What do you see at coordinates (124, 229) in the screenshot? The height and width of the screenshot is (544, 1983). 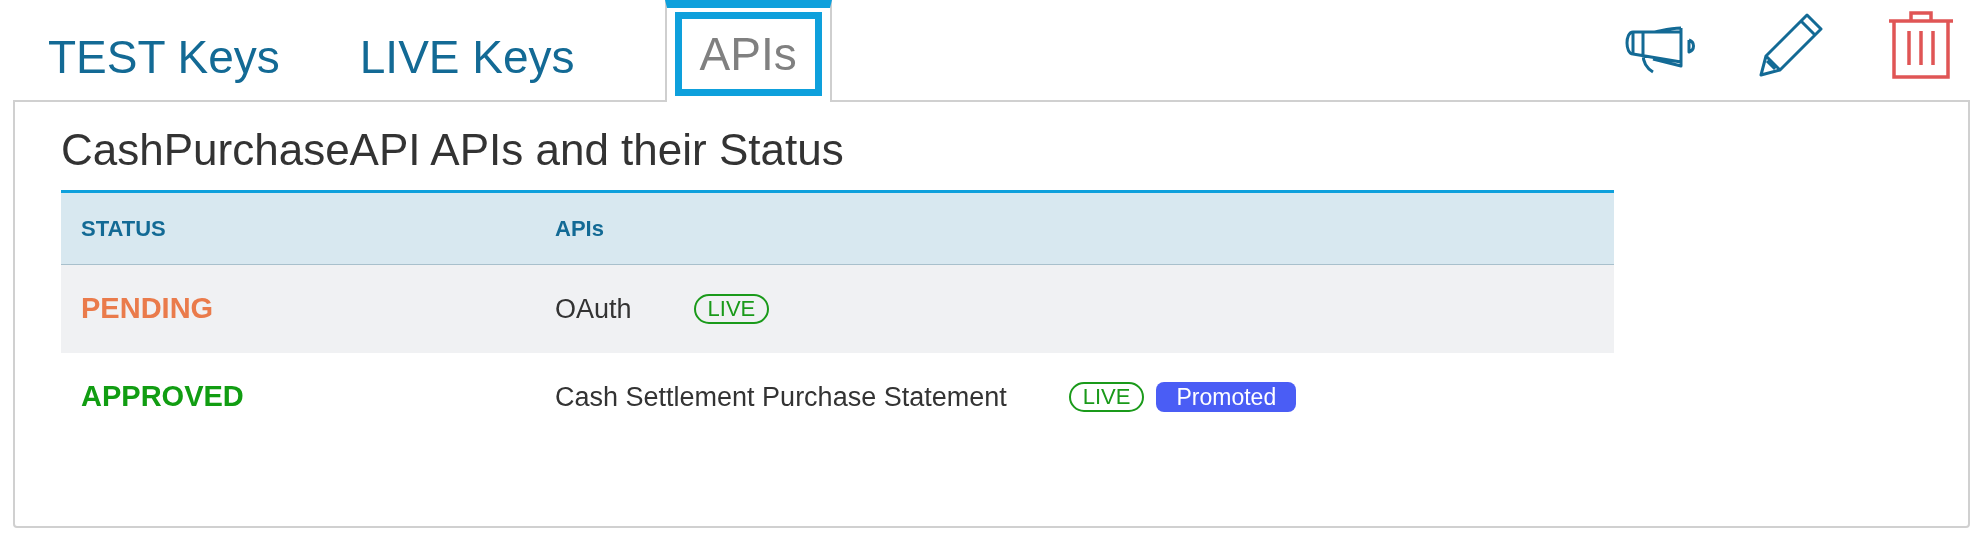 I see `column-header: STATUS` at bounding box center [124, 229].